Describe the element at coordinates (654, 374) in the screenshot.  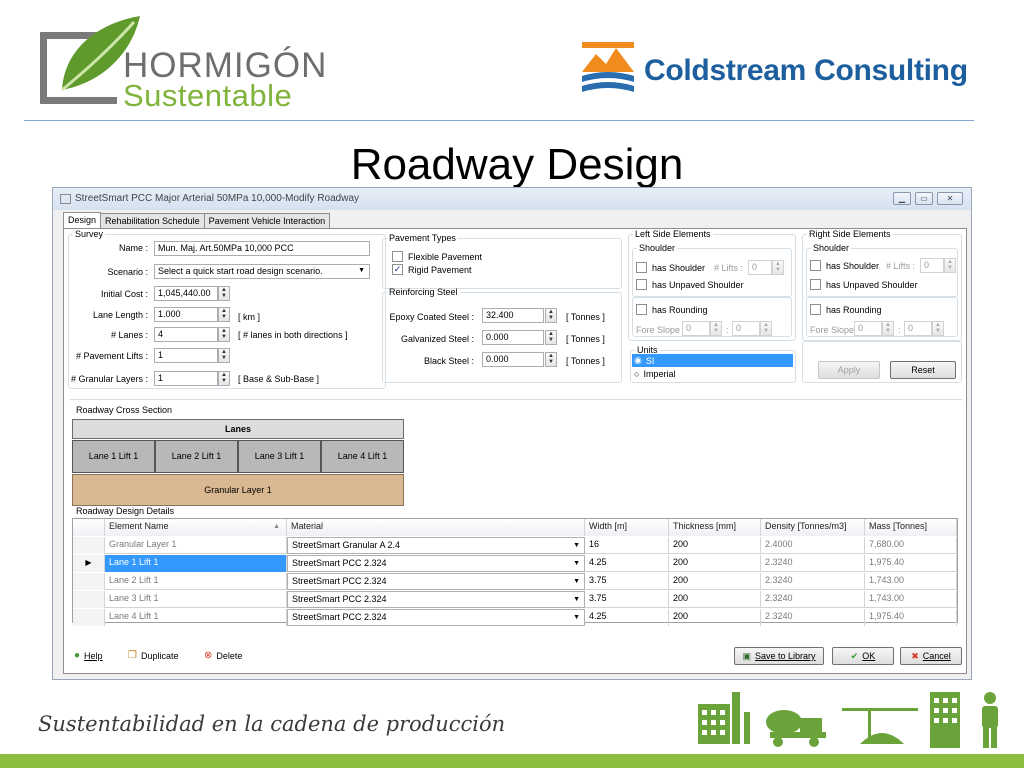
I see `units-imperial-radio: ○ Imperial` at that location.